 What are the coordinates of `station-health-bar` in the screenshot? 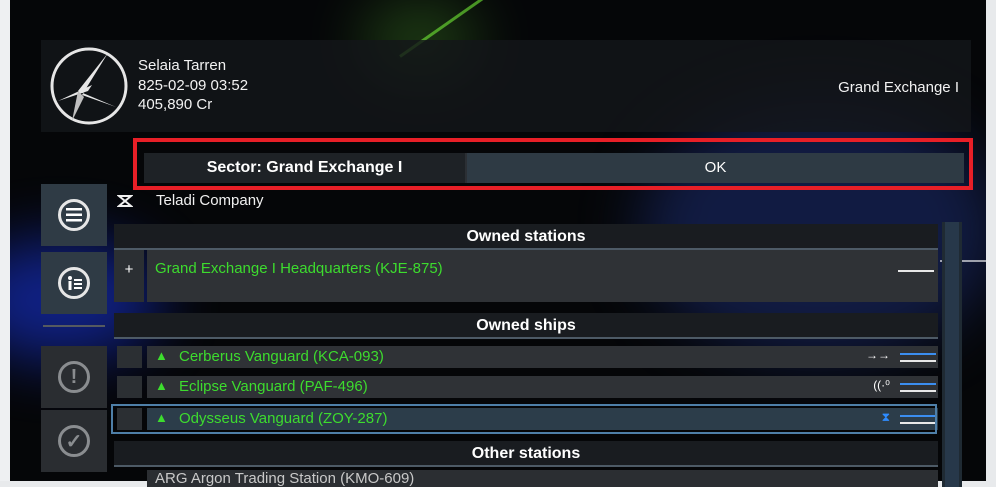 It's located at (916, 271).